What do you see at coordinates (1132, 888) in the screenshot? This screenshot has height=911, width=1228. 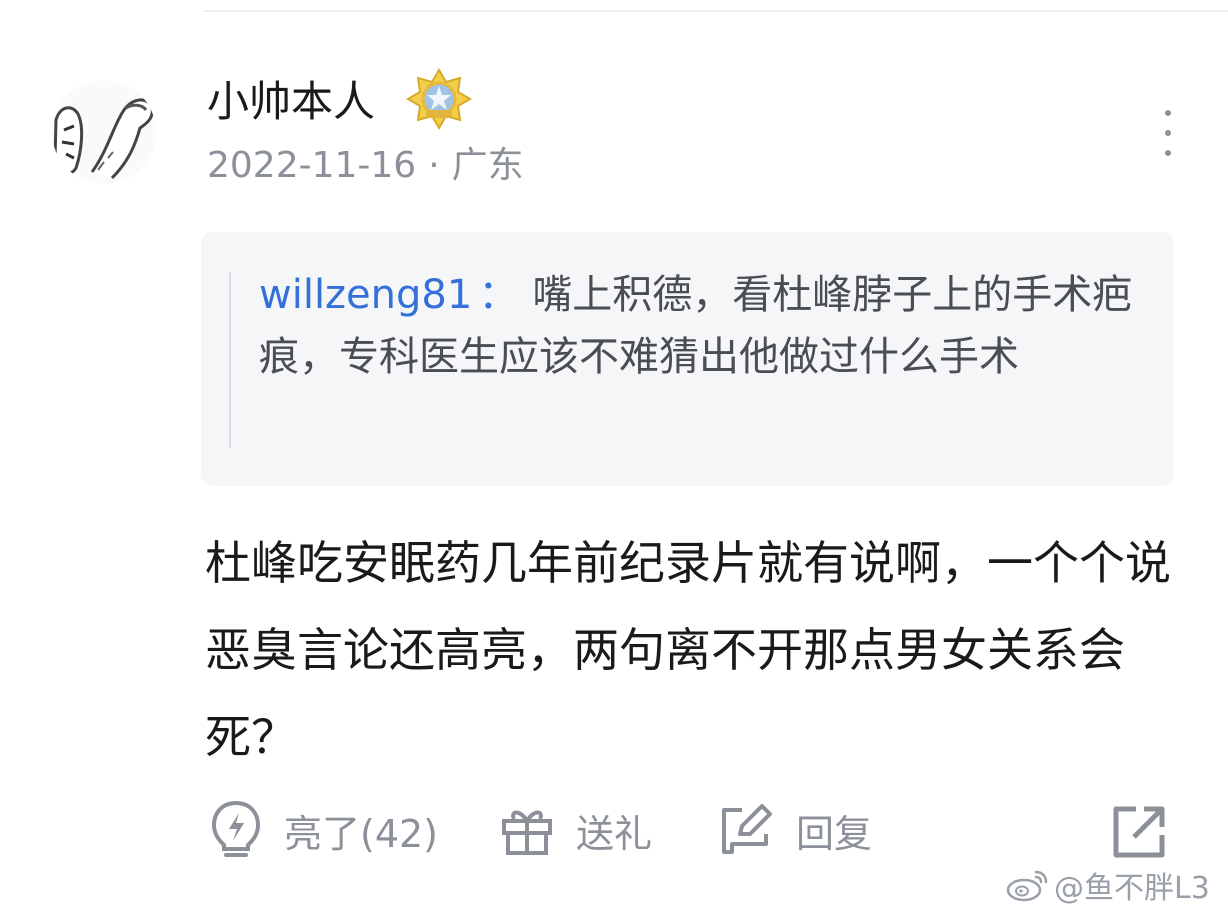 I see `watermark-text: @鱼不胖L3` at bounding box center [1132, 888].